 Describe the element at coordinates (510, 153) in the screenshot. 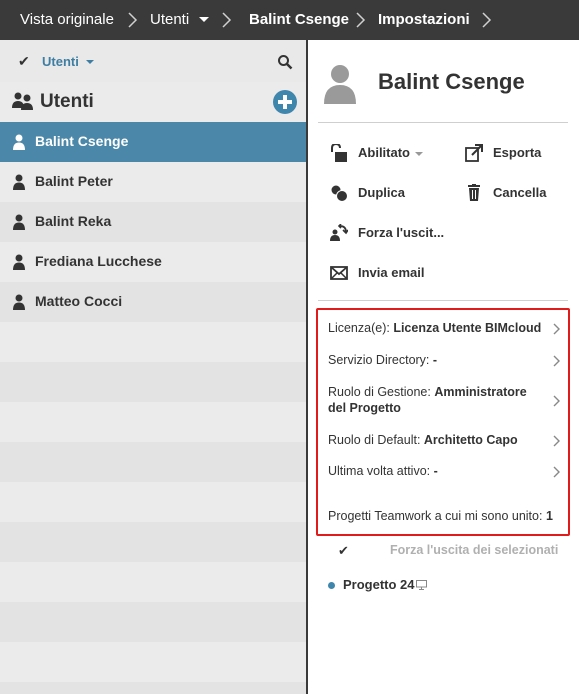

I see `esporta-button: Esporta` at that location.